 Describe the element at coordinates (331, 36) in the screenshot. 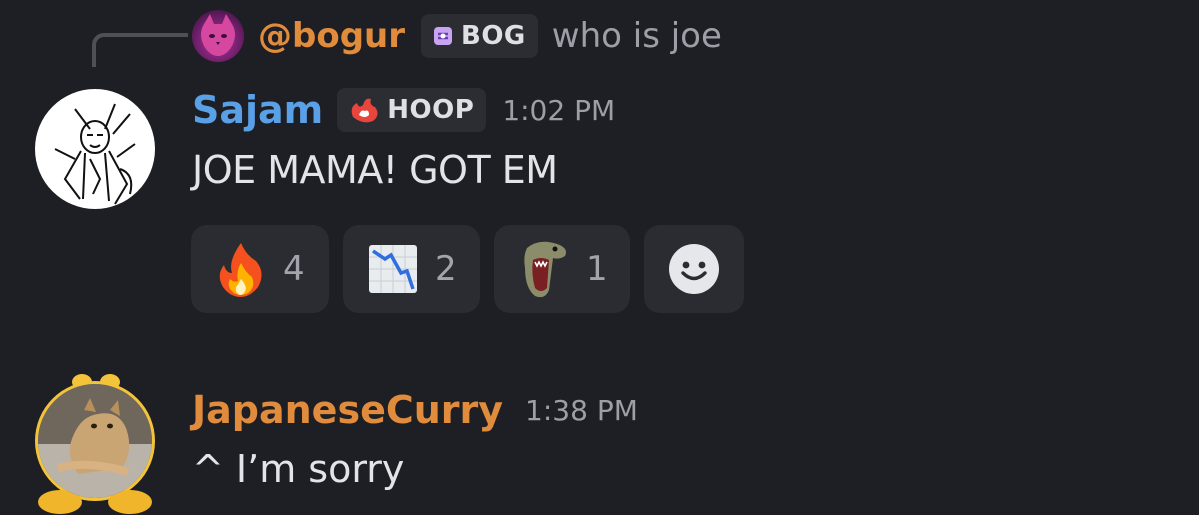

I see `reply-author: @bogur` at that location.